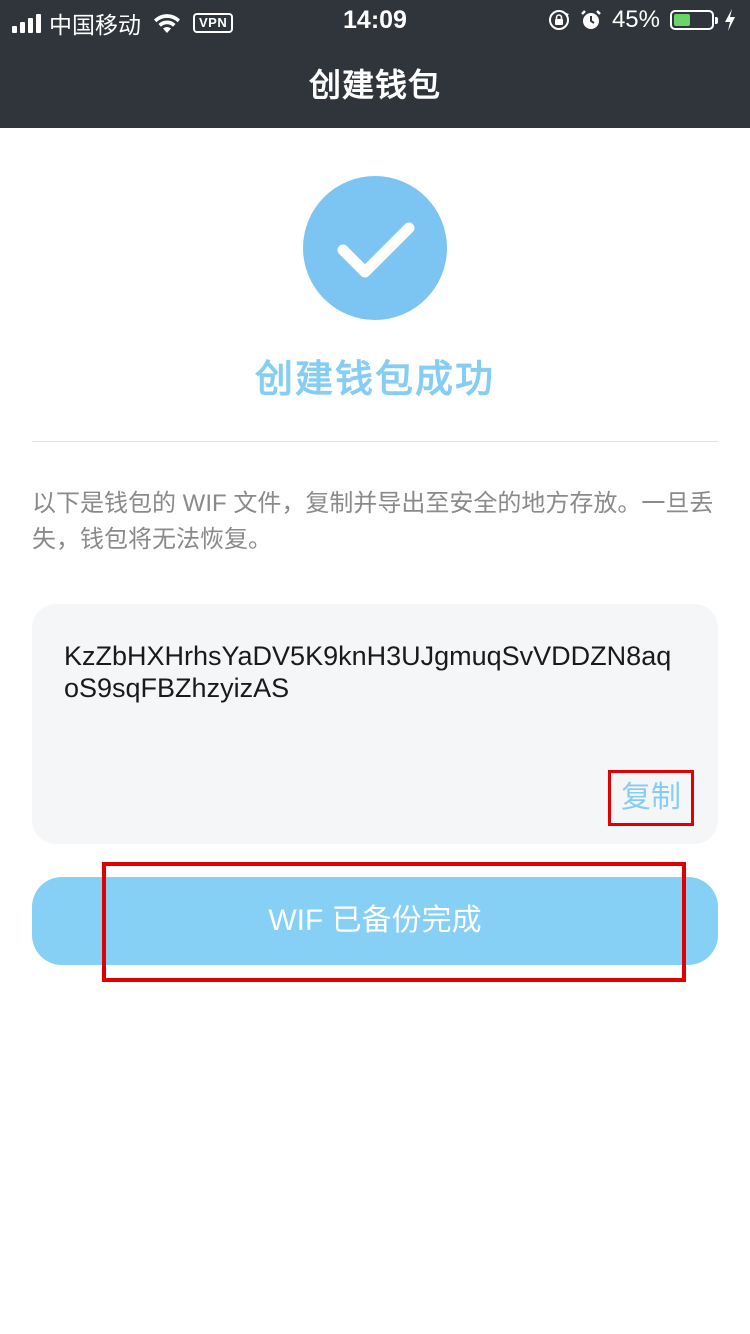 The width and height of the screenshot is (750, 1334). I want to click on carrier-name: 中国移动, so click(95, 25).